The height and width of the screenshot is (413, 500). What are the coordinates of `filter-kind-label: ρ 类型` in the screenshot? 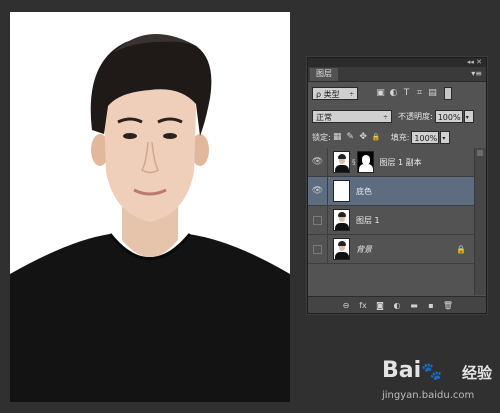 It's located at (328, 94).